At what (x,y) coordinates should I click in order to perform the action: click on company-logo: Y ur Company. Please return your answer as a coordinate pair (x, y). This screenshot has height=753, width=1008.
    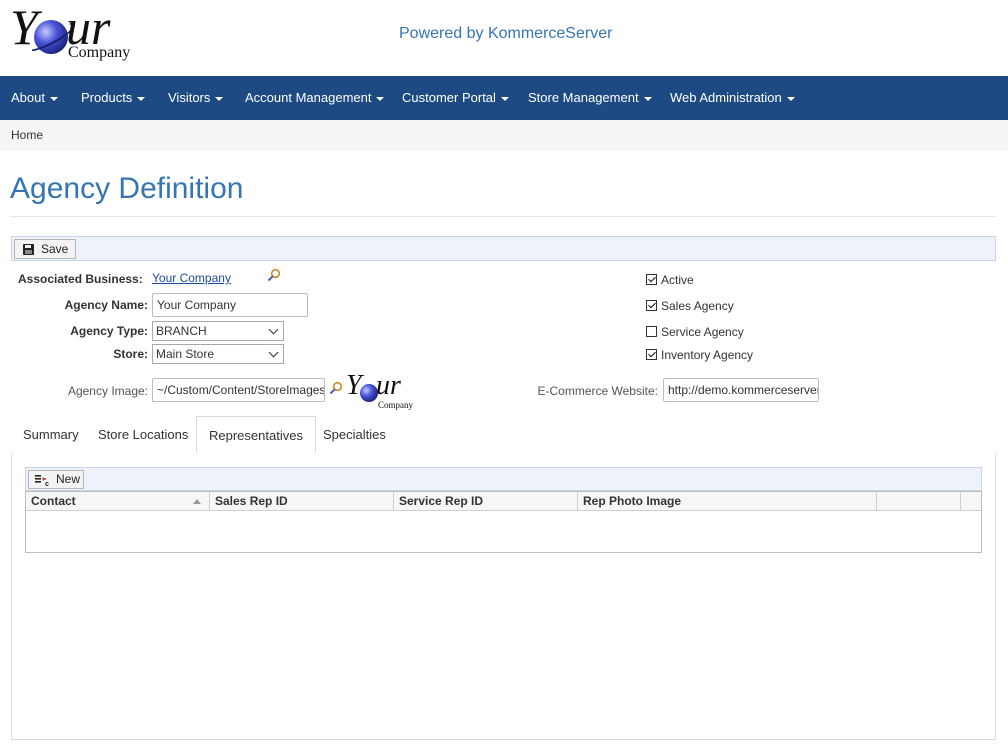
    Looking at the image, I should click on (75, 33).